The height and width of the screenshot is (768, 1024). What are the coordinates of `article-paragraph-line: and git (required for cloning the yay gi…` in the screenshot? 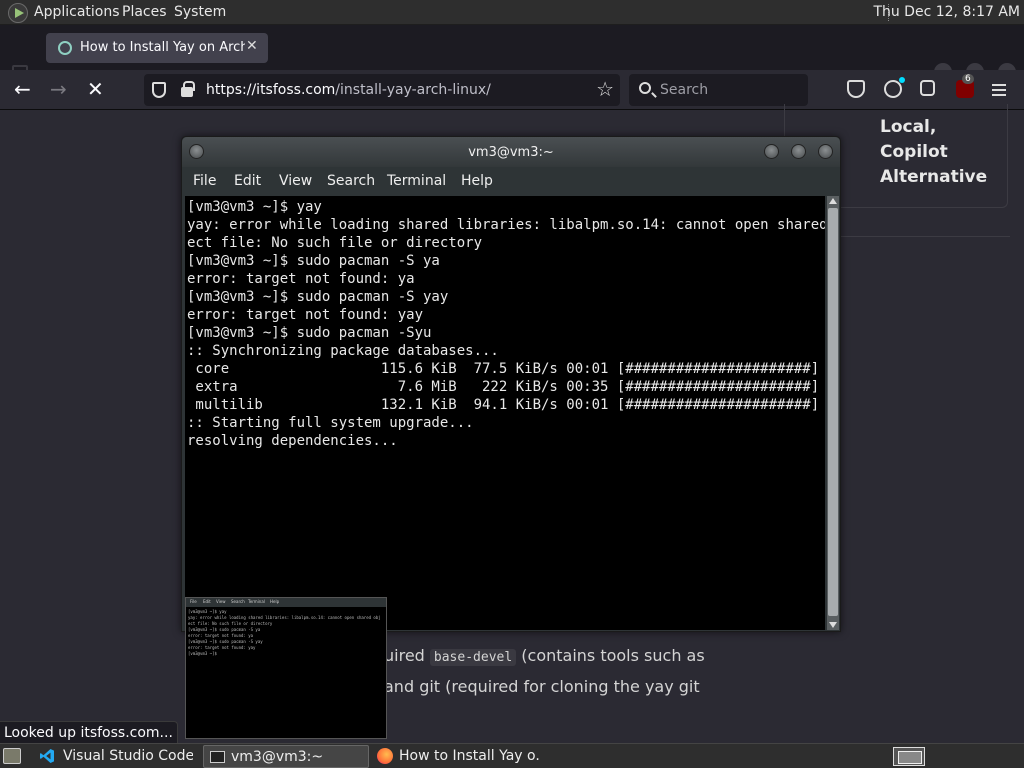 It's located at (542, 686).